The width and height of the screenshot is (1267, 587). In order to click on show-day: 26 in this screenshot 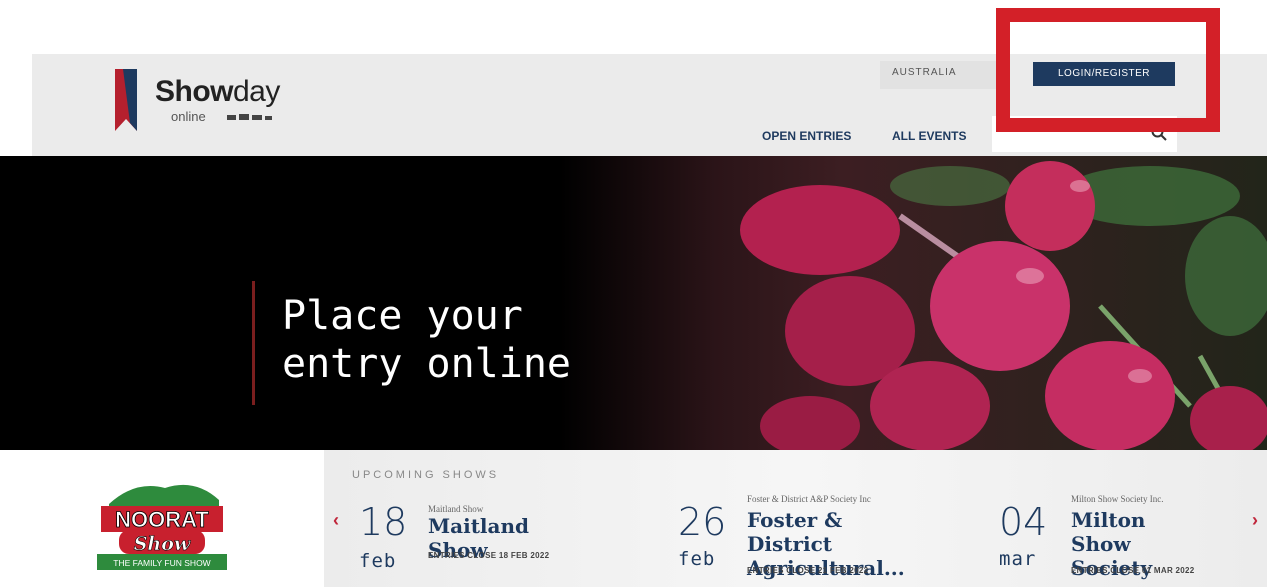, I will do `click(702, 522)`.